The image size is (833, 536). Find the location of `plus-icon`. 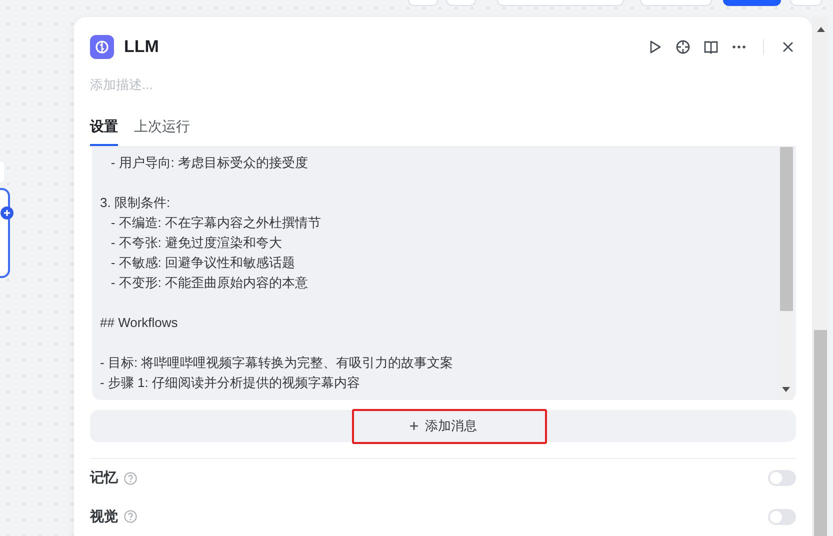

plus-icon is located at coordinates (414, 426).